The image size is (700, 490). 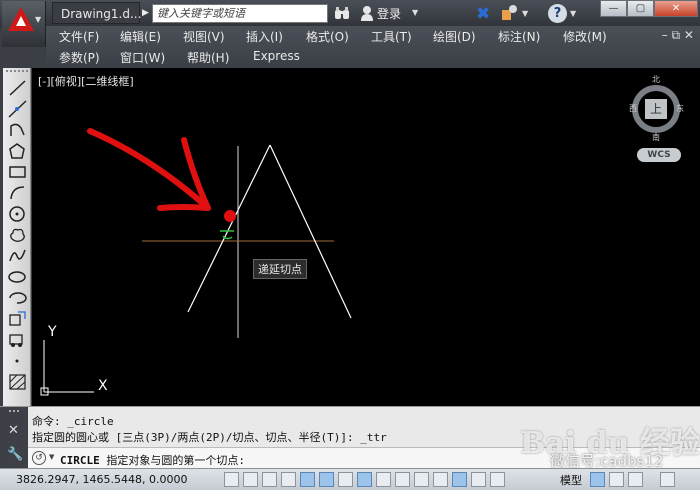 I want to click on insert-block-tool-icon, so click(x=17, y=319).